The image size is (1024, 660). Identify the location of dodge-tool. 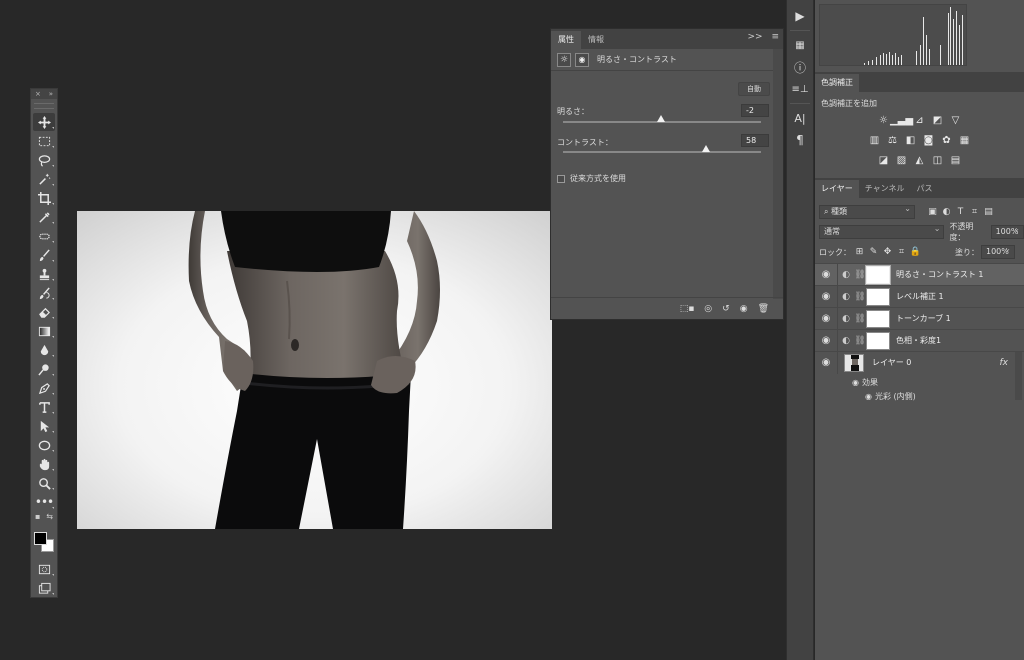
(44, 369).